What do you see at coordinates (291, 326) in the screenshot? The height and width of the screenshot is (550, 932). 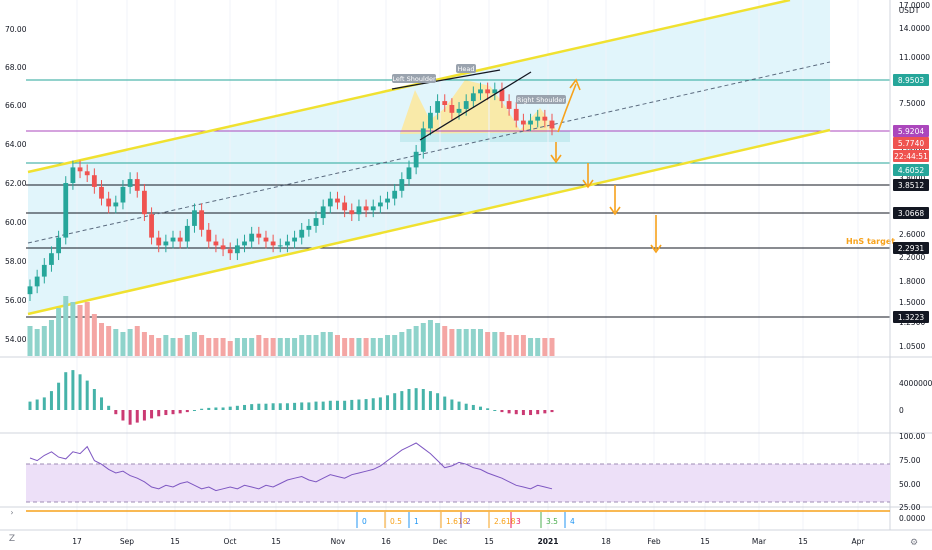 I see `volume-bars` at bounding box center [291, 326].